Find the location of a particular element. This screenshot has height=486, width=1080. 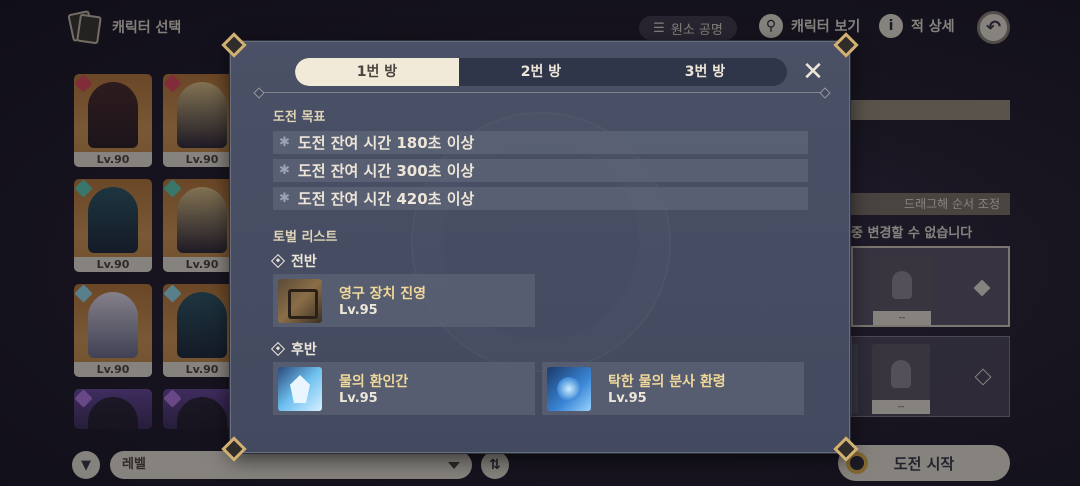

first-half-label: 전반 is located at coordinates (293, 261).